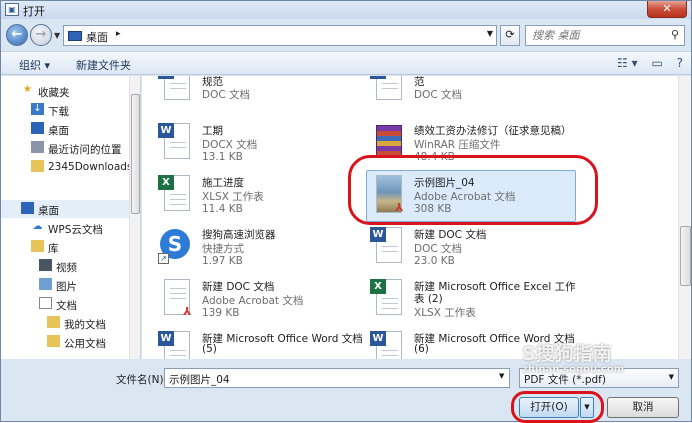  I want to click on new-folder-button: 新建文件夹, so click(103, 65).